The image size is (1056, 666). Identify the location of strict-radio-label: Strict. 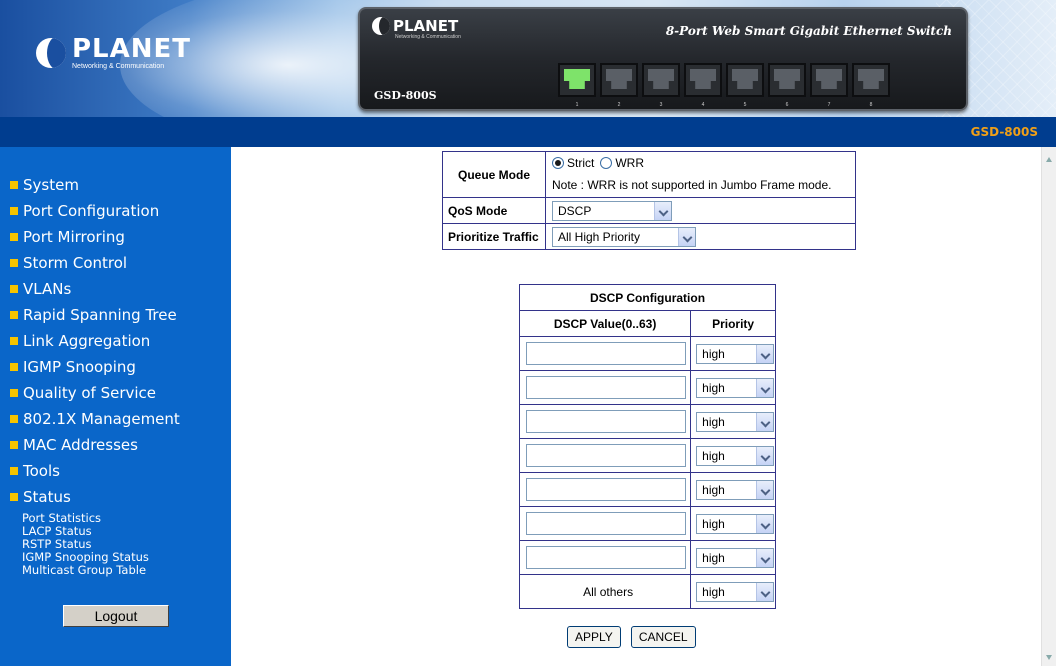
(580, 163).